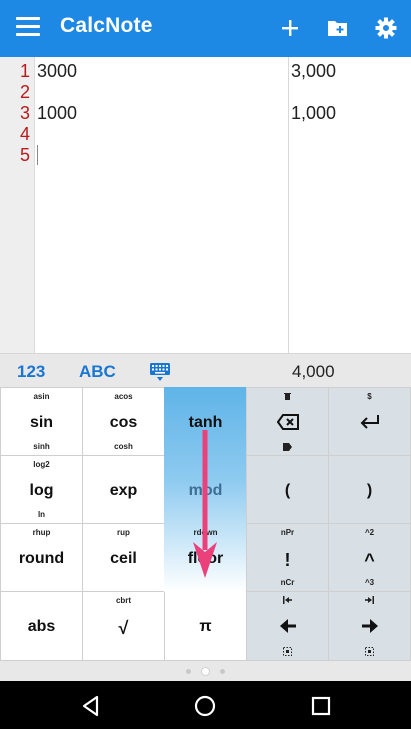 Image resolution: width=411 pixels, height=729 pixels. I want to click on key-factorial: nPr ! nCr, so click(287, 557).